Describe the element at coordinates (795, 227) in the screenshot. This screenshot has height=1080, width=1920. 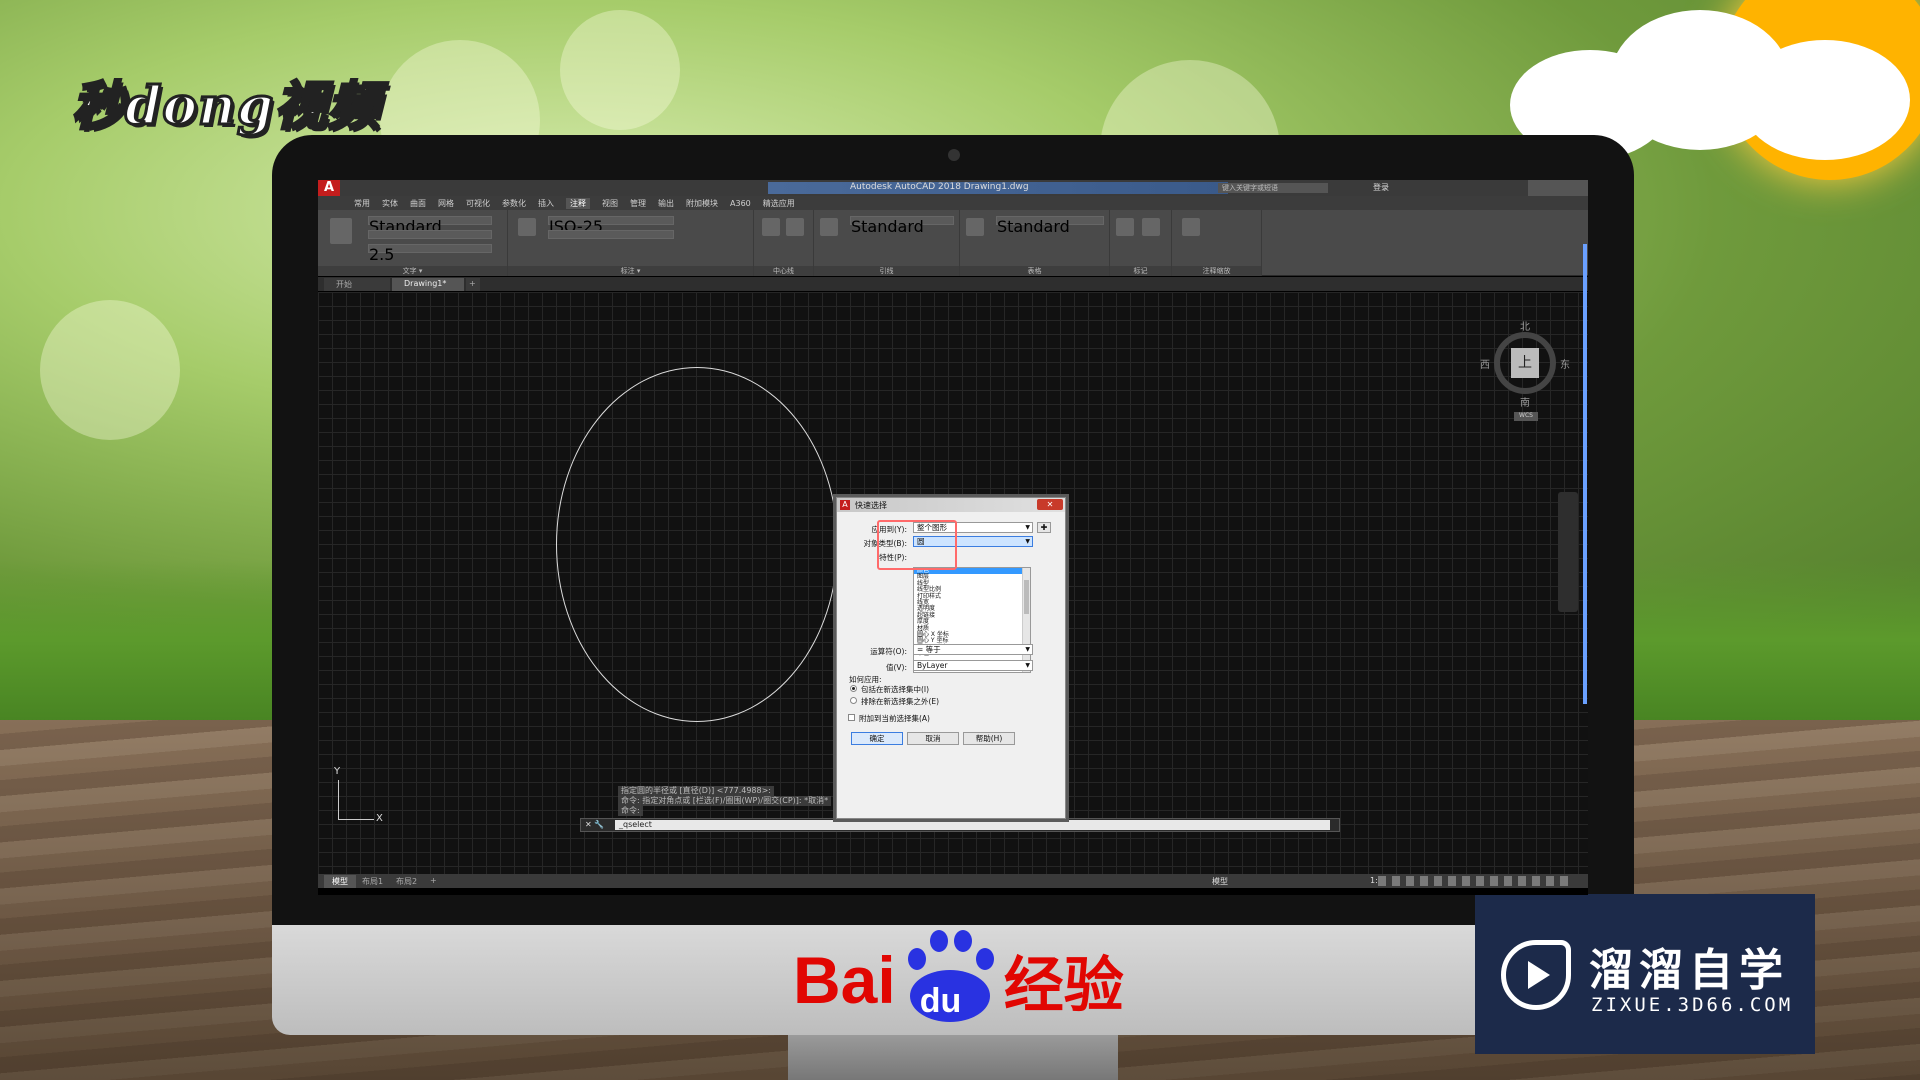
I see `centerline-icon` at that location.